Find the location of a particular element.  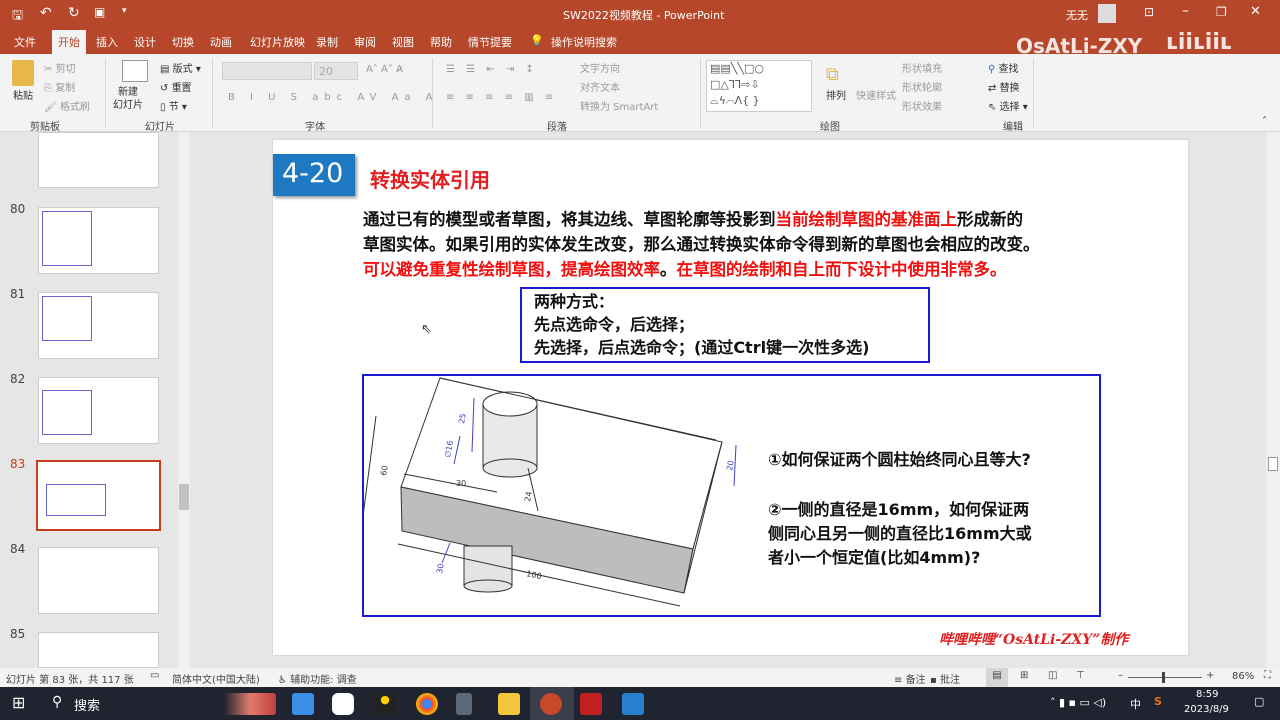

spellcheck-icon: ▭ is located at coordinates (154, 675).